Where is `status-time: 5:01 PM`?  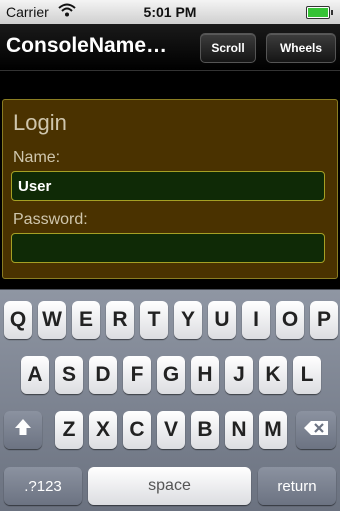
status-time: 5:01 PM is located at coordinates (170, 12).